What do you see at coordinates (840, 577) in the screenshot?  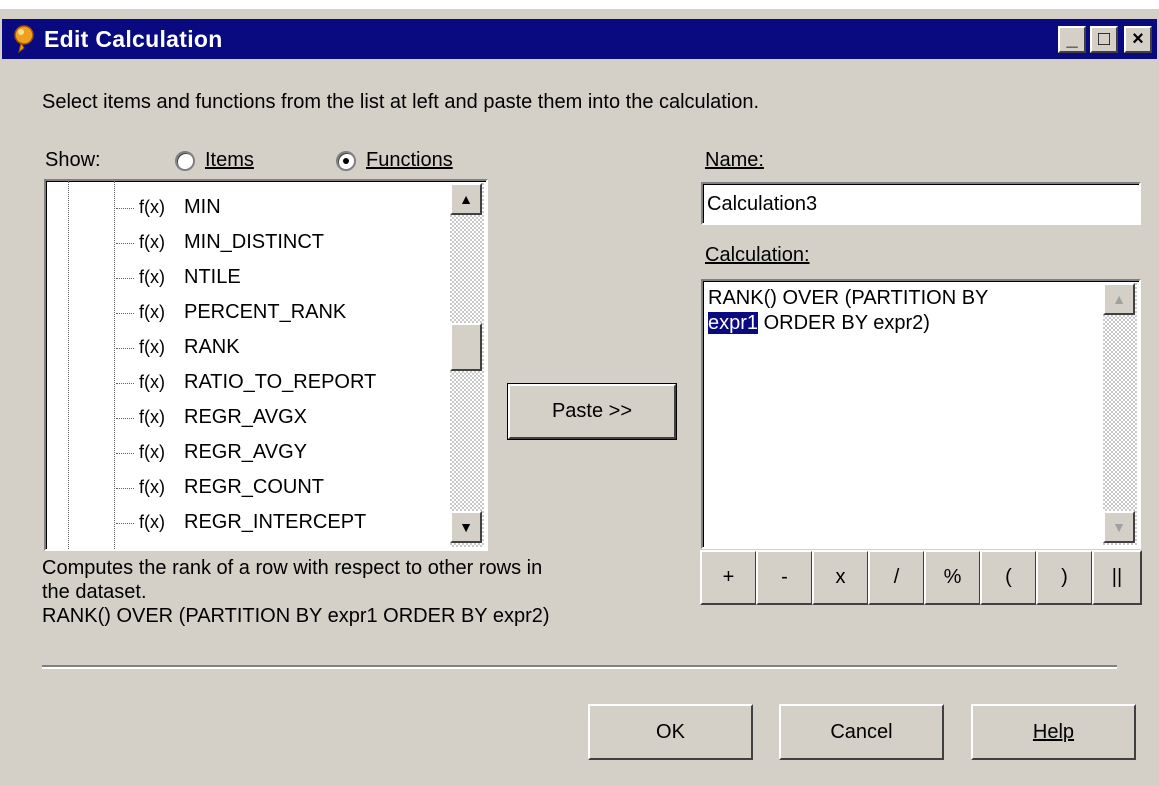 I see `operator-multiply-button: x` at bounding box center [840, 577].